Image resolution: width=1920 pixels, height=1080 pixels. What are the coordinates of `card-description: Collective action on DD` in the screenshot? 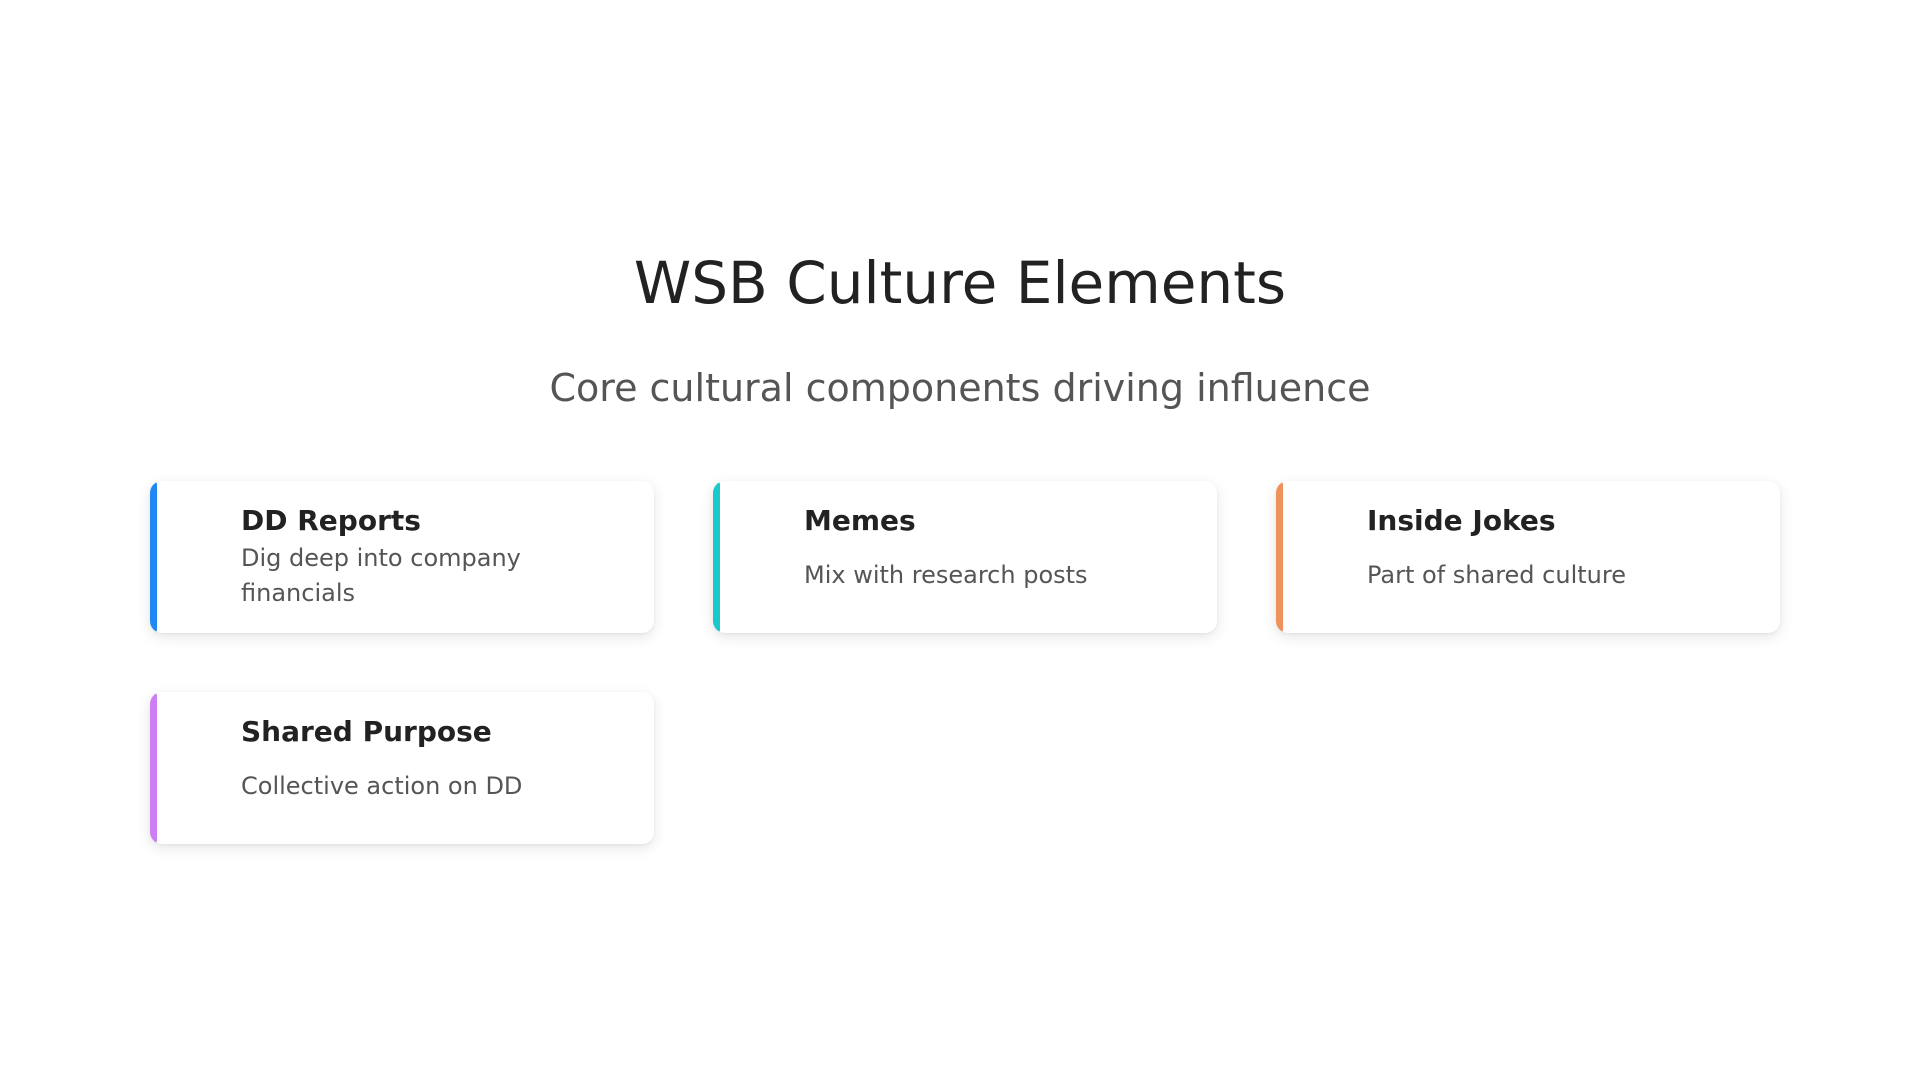 It's located at (382, 786).